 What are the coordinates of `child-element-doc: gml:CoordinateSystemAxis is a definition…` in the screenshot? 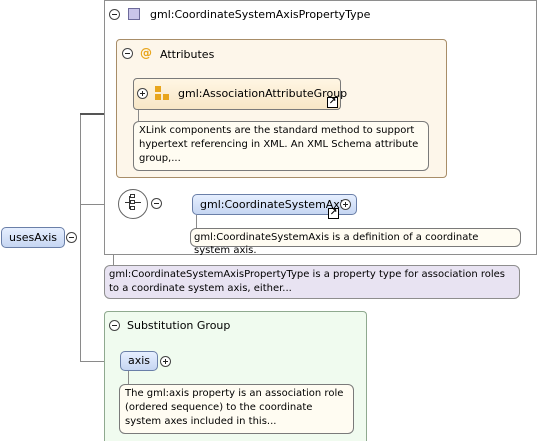 It's located at (355, 242).